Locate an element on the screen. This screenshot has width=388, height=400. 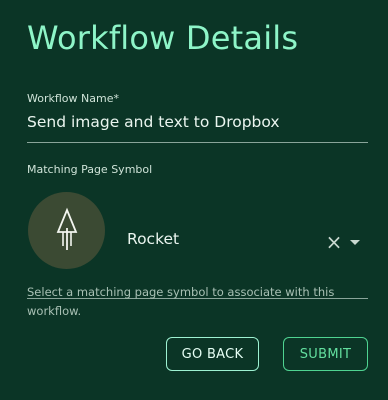
go-back-button: GO BACK is located at coordinates (212, 354).